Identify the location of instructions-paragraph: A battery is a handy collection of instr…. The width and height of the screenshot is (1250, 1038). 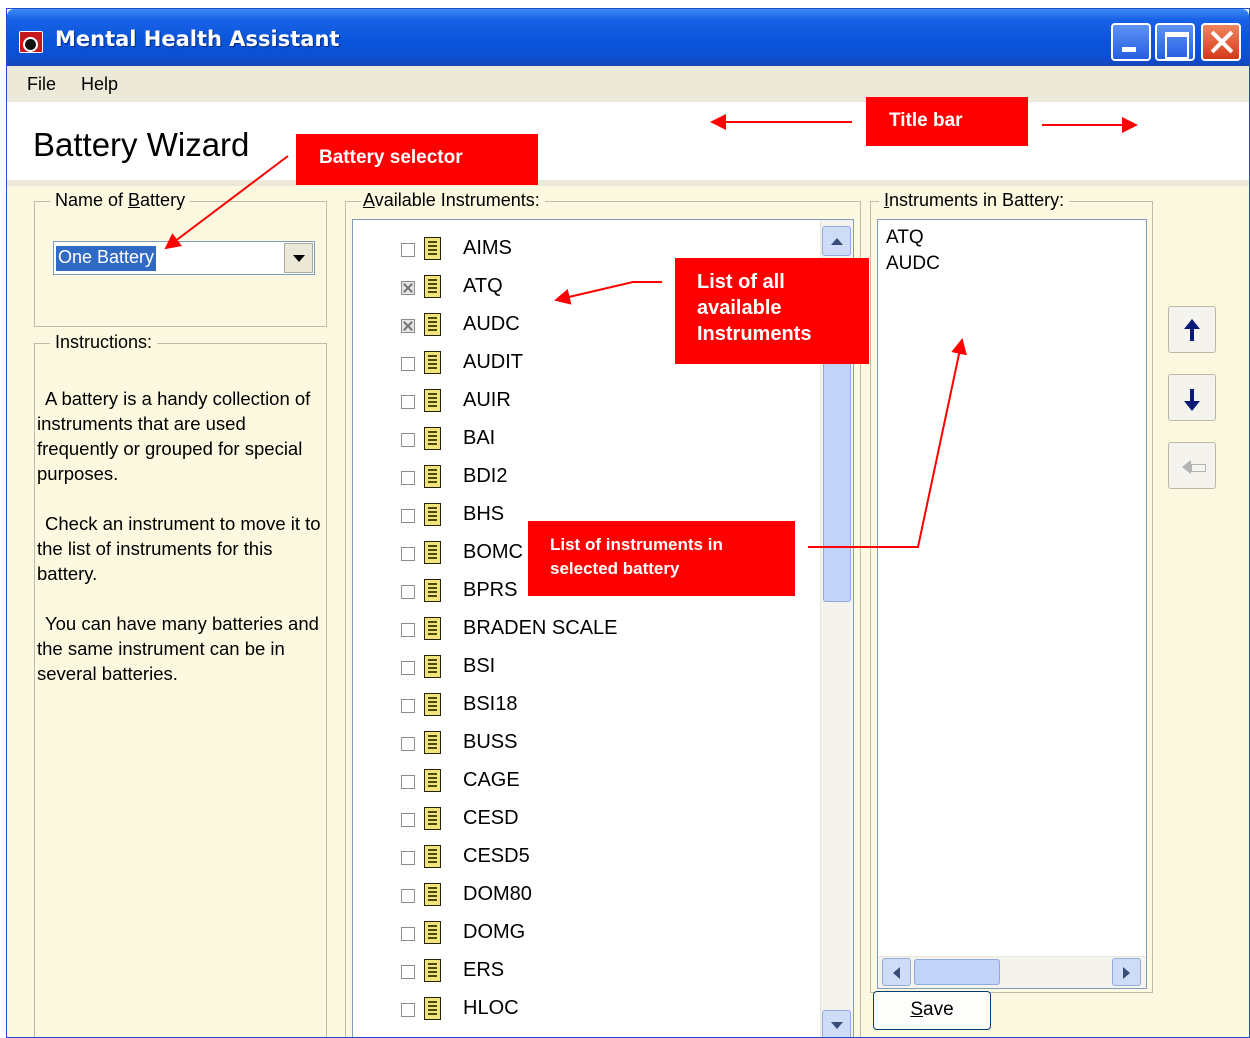
(174, 436).